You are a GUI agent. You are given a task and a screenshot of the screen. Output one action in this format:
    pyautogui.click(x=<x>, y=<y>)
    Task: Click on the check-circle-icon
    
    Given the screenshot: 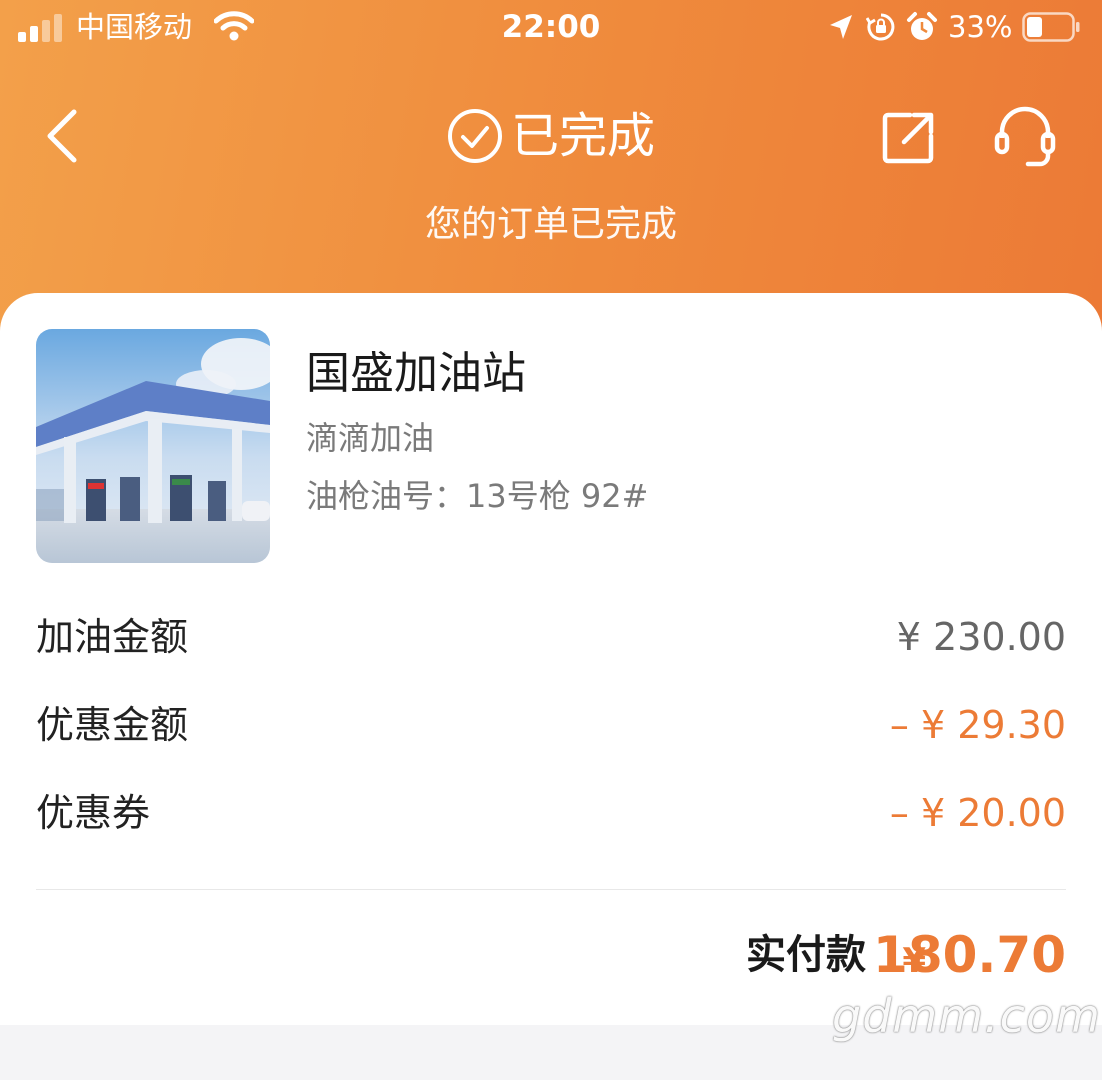 What is the action you would take?
    pyautogui.click(x=474, y=136)
    